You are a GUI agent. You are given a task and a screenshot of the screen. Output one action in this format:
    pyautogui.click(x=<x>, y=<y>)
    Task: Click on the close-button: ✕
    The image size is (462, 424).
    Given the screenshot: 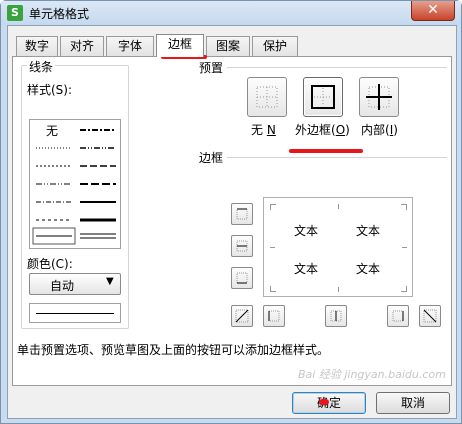 What is the action you would take?
    pyautogui.click(x=433, y=11)
    